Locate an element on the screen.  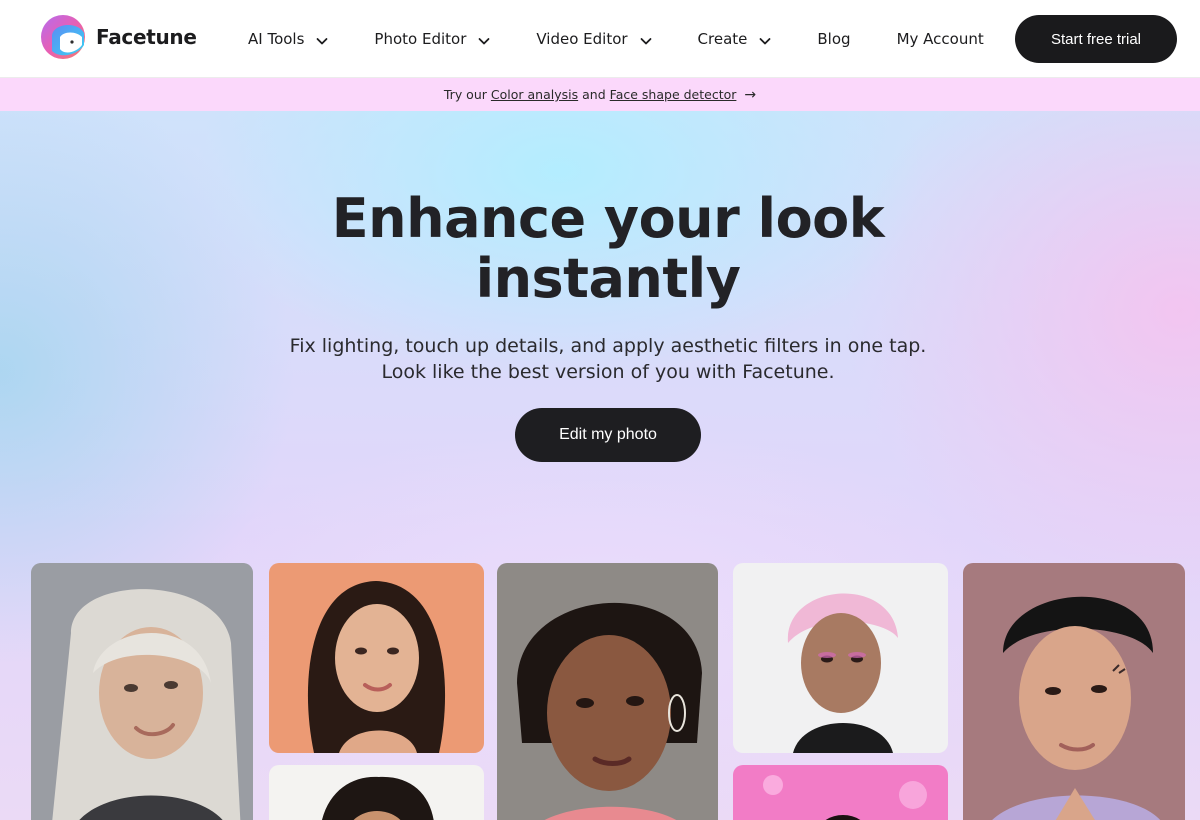
portrait-photo-man-denim-jacket is located at coordinates (1074, 691).